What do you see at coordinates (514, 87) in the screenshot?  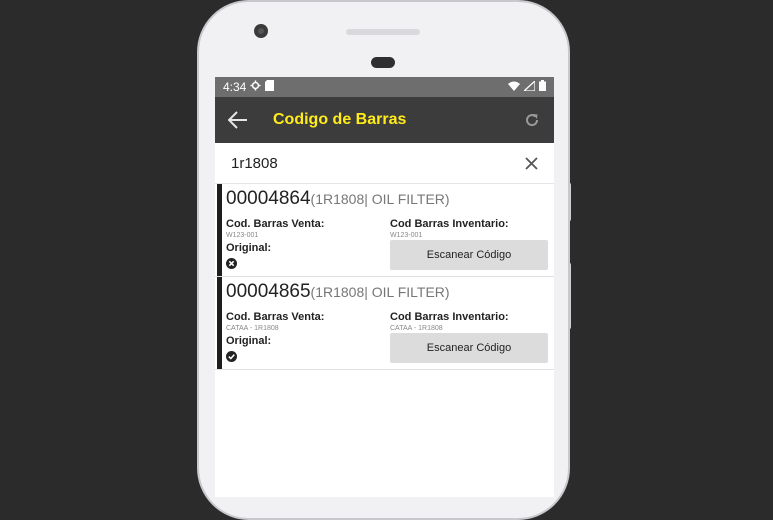 I see `wifi-icon` at bounding box center [514, 87].